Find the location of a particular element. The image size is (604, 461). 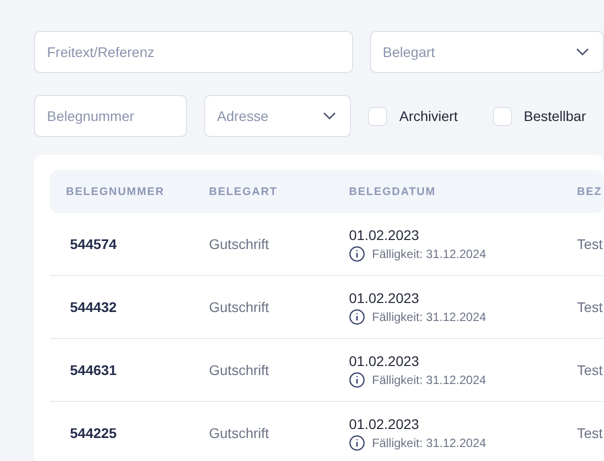

checkbox-label: Bestellbar is located at coordinates (555, 116).